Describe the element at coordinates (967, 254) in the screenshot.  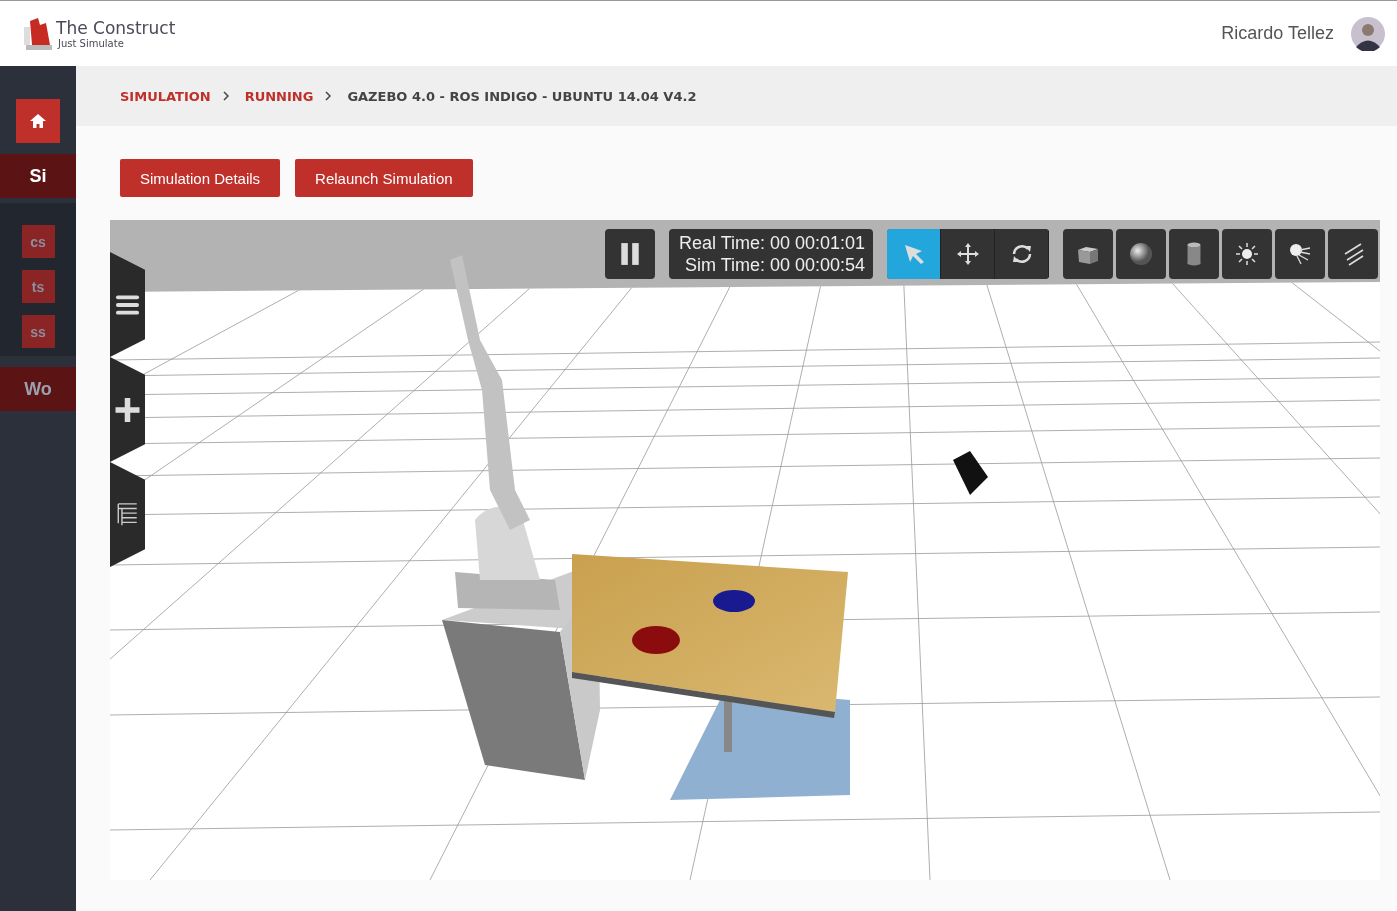
I see `move-arrows-icon` at that location.